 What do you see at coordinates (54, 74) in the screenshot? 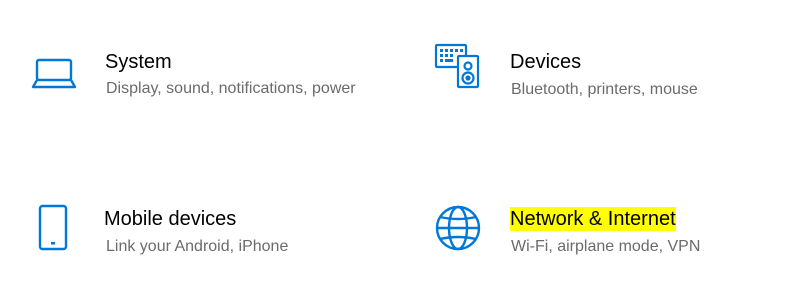
I see `laptop-icon` at bounding box center [54, 74].